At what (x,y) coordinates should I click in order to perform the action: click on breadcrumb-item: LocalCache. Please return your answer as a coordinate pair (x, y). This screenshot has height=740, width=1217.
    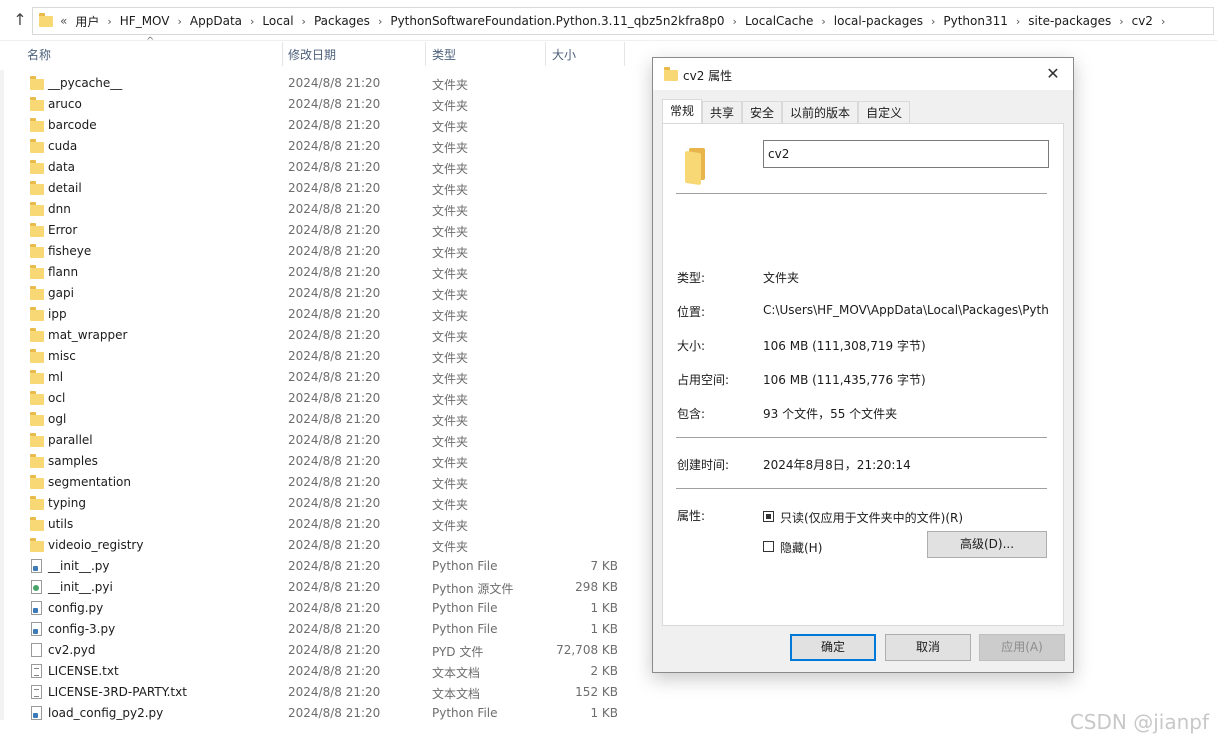
    Looking at the image, I should click on (779, 21).